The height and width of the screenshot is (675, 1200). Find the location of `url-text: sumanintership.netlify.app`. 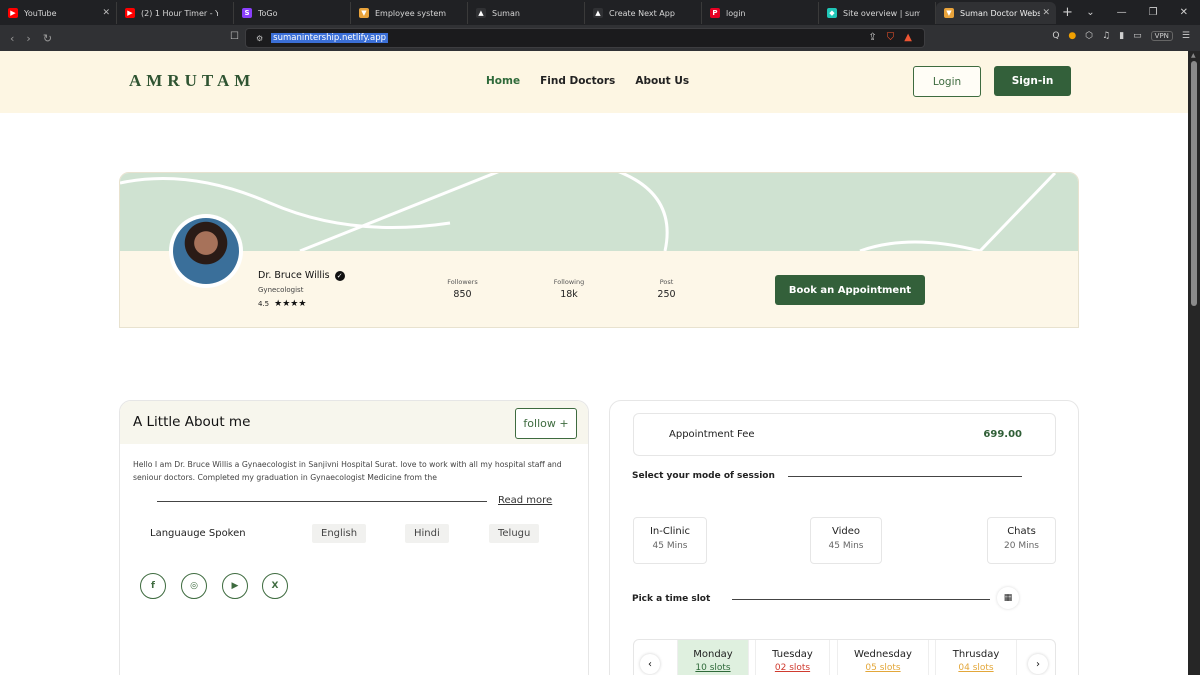

url-text: sumanintership.netlify.app is located at coordinates (329, 38).